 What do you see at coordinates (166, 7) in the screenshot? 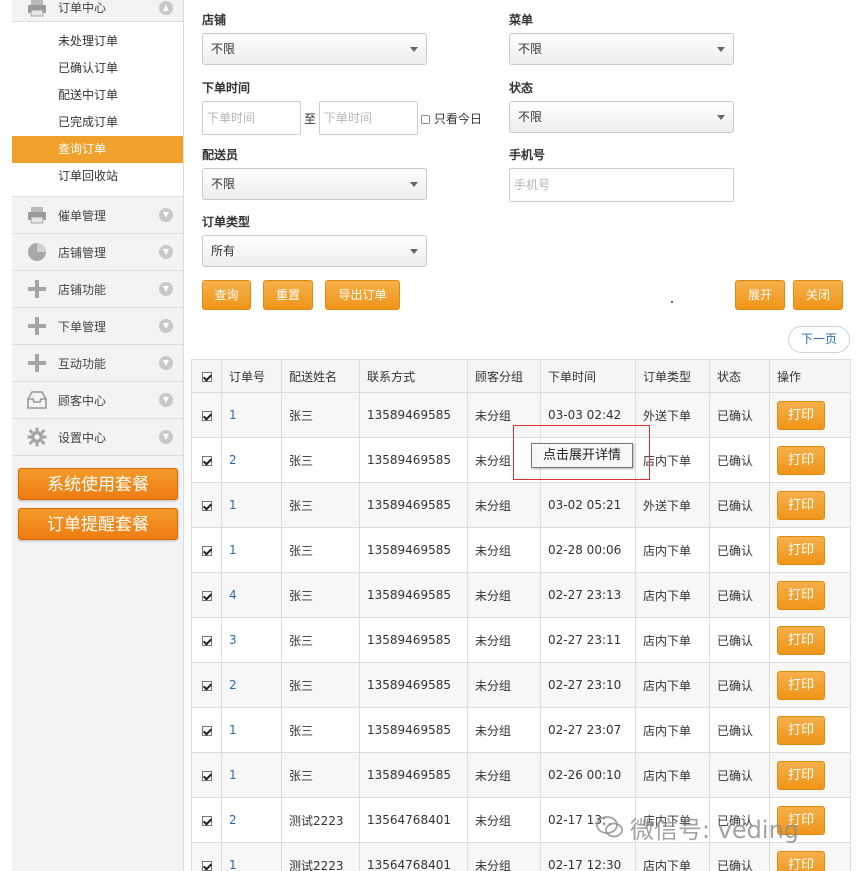
I see `chevron-up-icon: ▲` at bounding box center [166, 7].